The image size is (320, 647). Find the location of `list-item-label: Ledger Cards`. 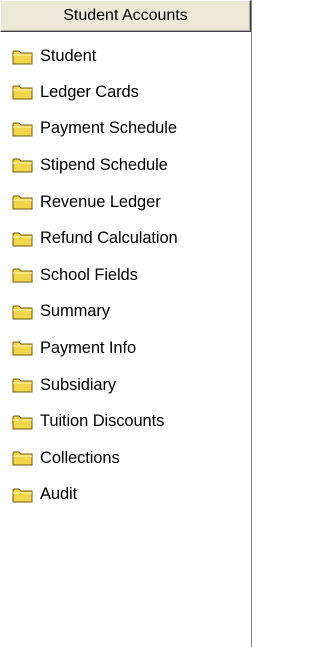

list-item-label: Ledger Cards is located at coordinates (89, 91).